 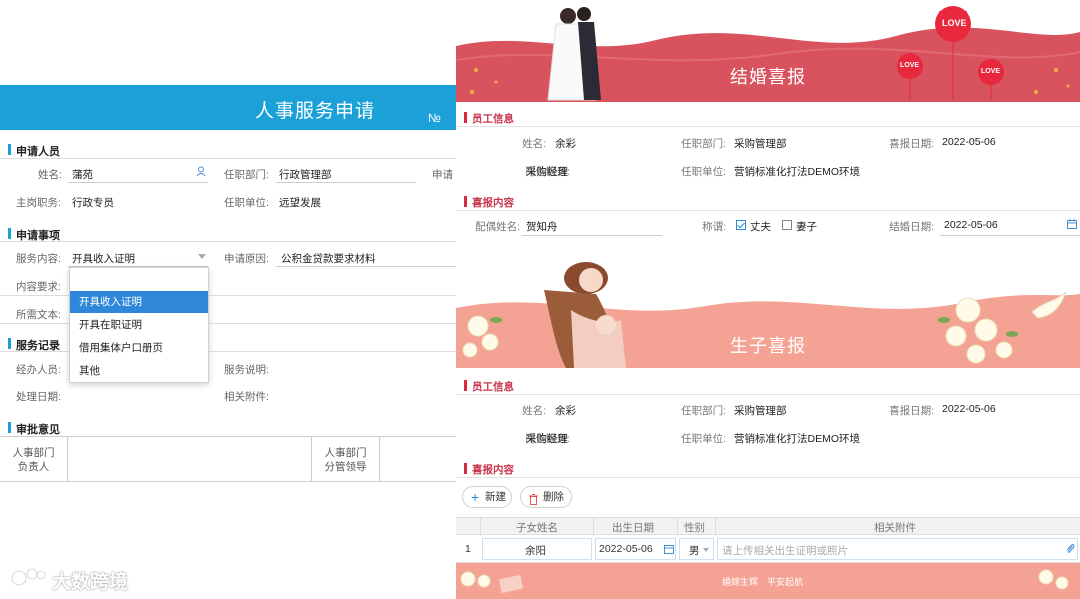 What do you see at coordinates (768, 51) in the screenshot?
I see `wedding-banner: LOVE LOVE LOVE 结婚喜报` at bounding box center [768, 51].